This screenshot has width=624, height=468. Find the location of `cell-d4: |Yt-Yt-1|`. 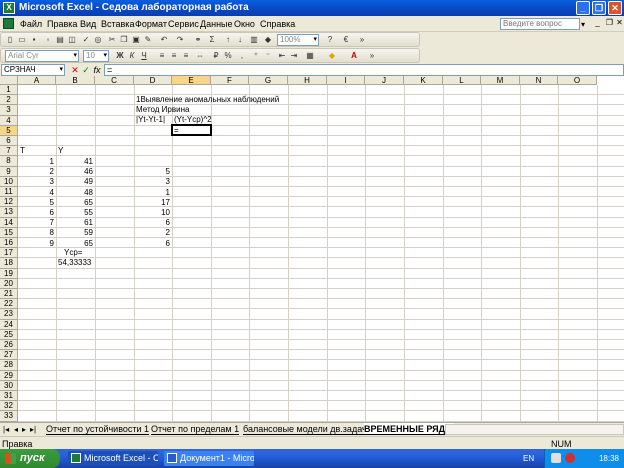

cell-d4: |Yt-Yt-1| is located at coordinates (150, 119).